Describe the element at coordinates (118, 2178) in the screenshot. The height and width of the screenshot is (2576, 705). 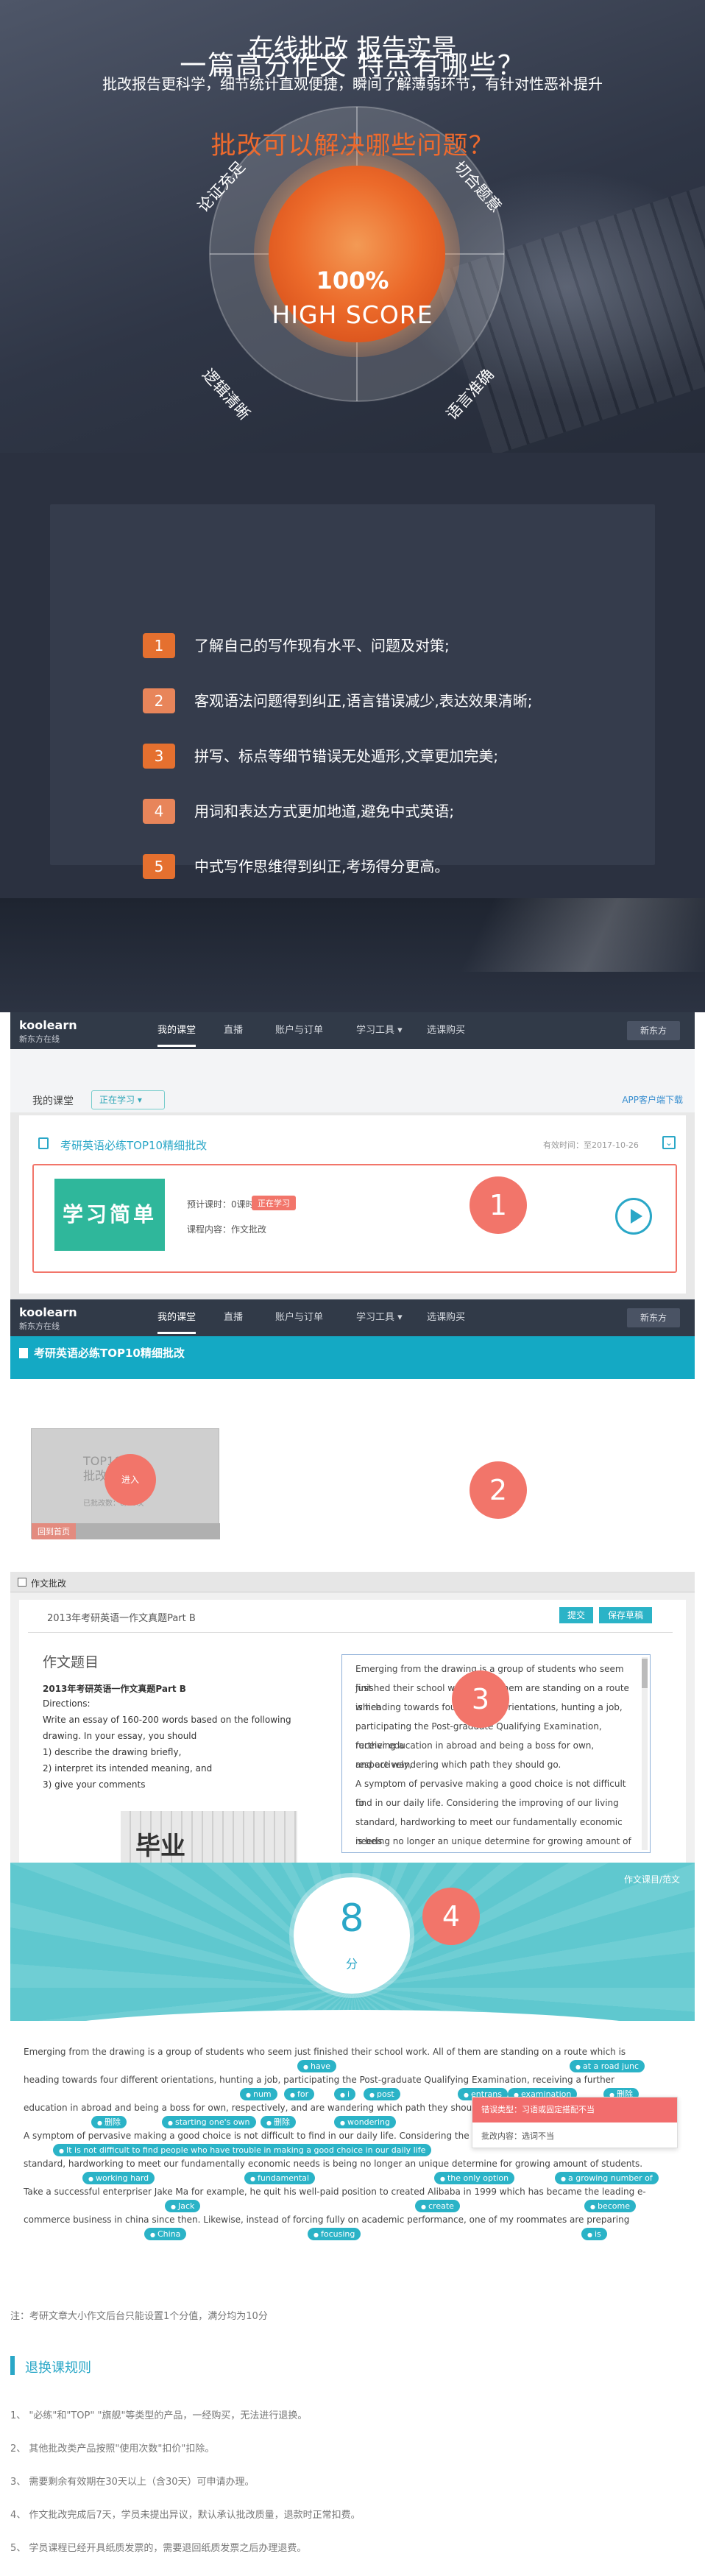
I see `correction-pill: working hard` at that location.